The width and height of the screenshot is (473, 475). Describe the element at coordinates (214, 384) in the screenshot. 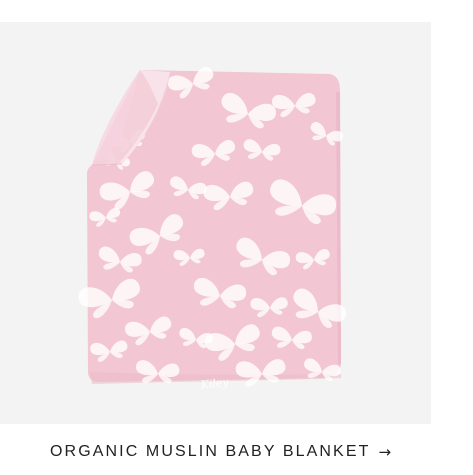

I see `personalization-monogram: Kiley` at that location.